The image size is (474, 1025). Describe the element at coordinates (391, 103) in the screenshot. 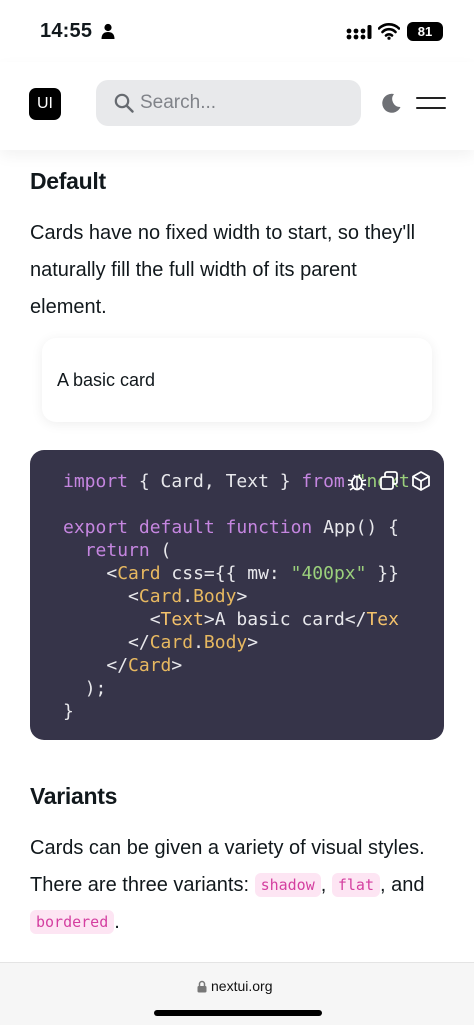

I see `moon-icon` at that location.